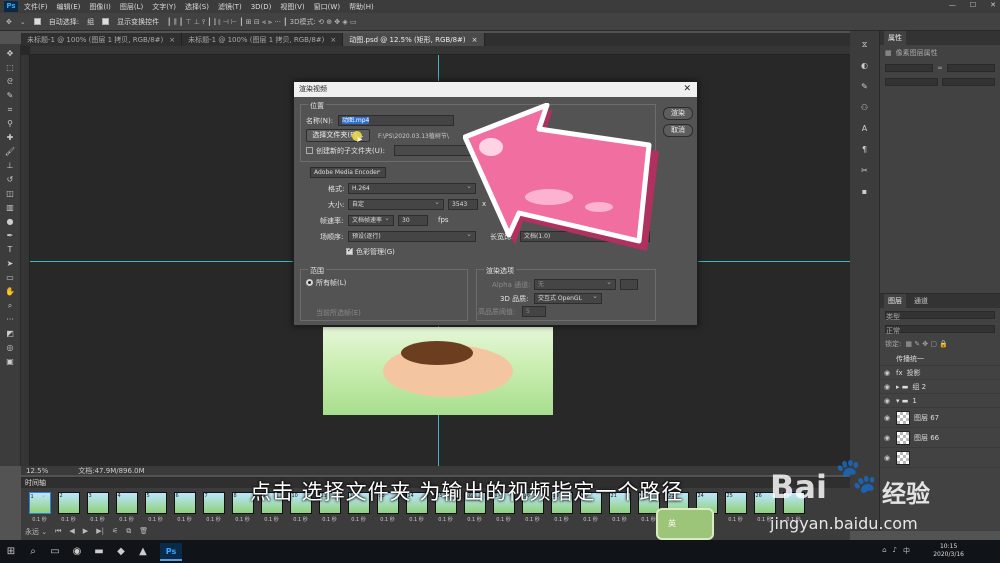 Image resolution: width=1000 pixels, height=563 pixels. Describe the element at coordinates (10, 264) in the screenshot. I see `path-select-icon: ➤` at that location.